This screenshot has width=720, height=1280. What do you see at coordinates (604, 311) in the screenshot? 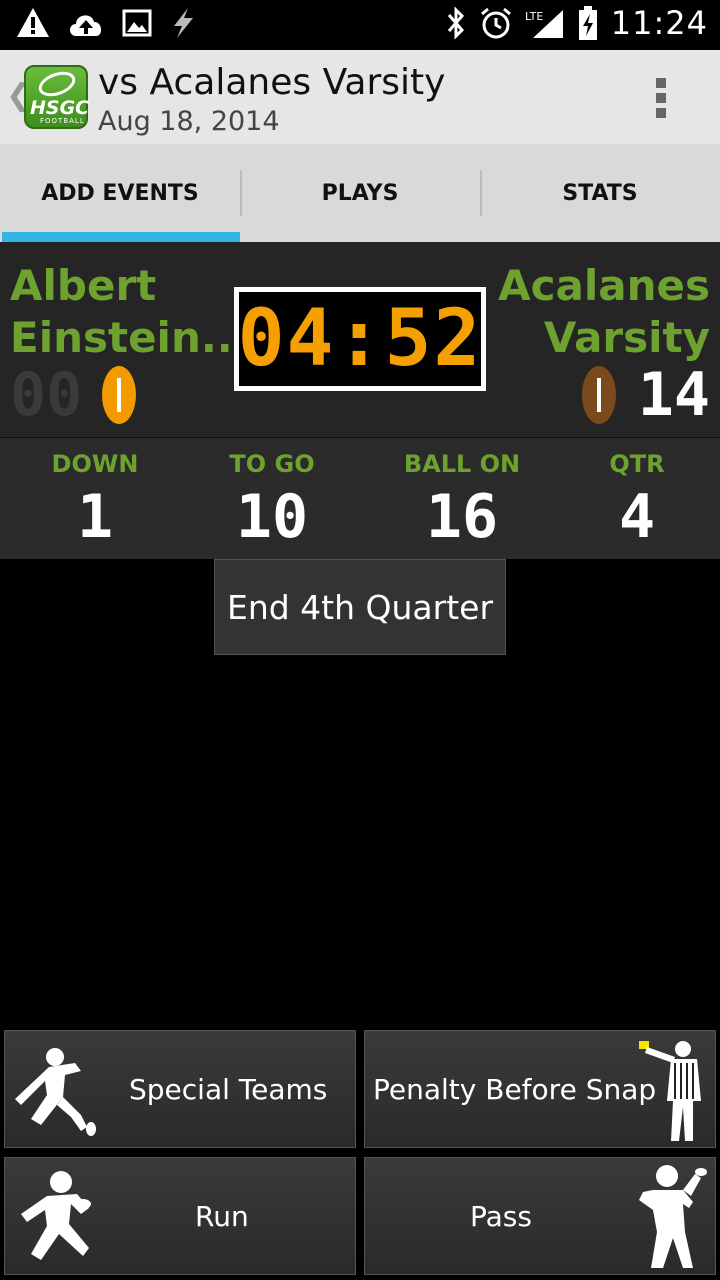
I see `away-team-name: Acalanes Varsity` at bounding box center [604, 311].